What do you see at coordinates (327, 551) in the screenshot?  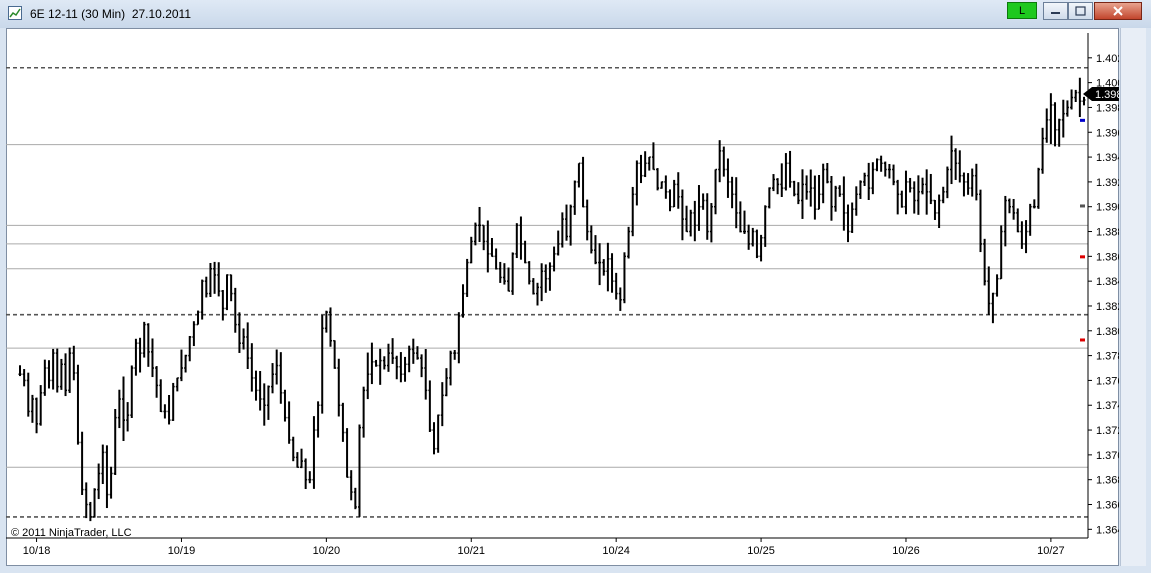 I see `time-tick-label: 10/20` at bounding box center [327, 551].